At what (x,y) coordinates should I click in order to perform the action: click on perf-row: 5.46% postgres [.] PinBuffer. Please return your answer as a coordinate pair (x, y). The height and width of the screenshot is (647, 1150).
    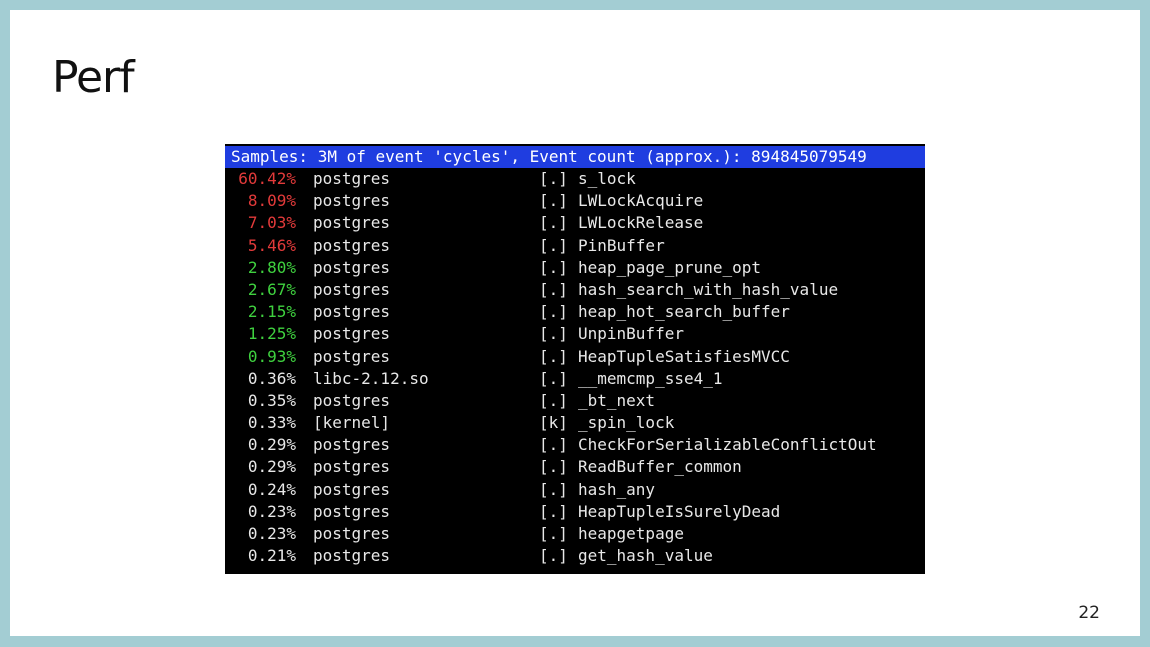
    Looking at the image, I should click on (575, 246).